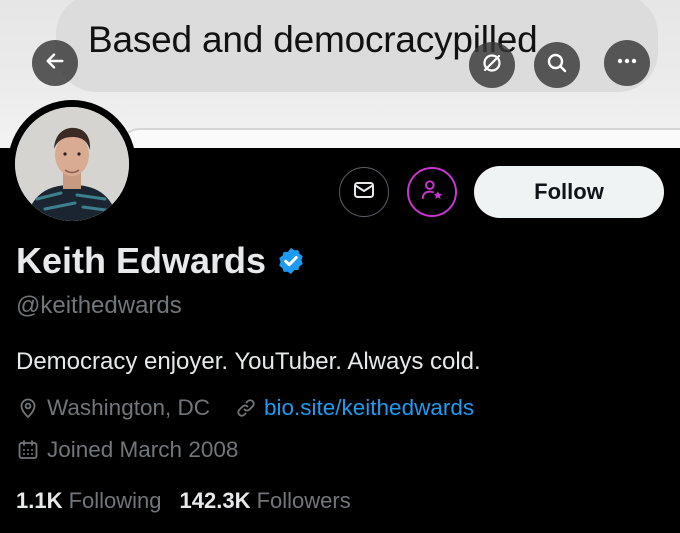  I want to click on subscribe-button, so click(432, 192).